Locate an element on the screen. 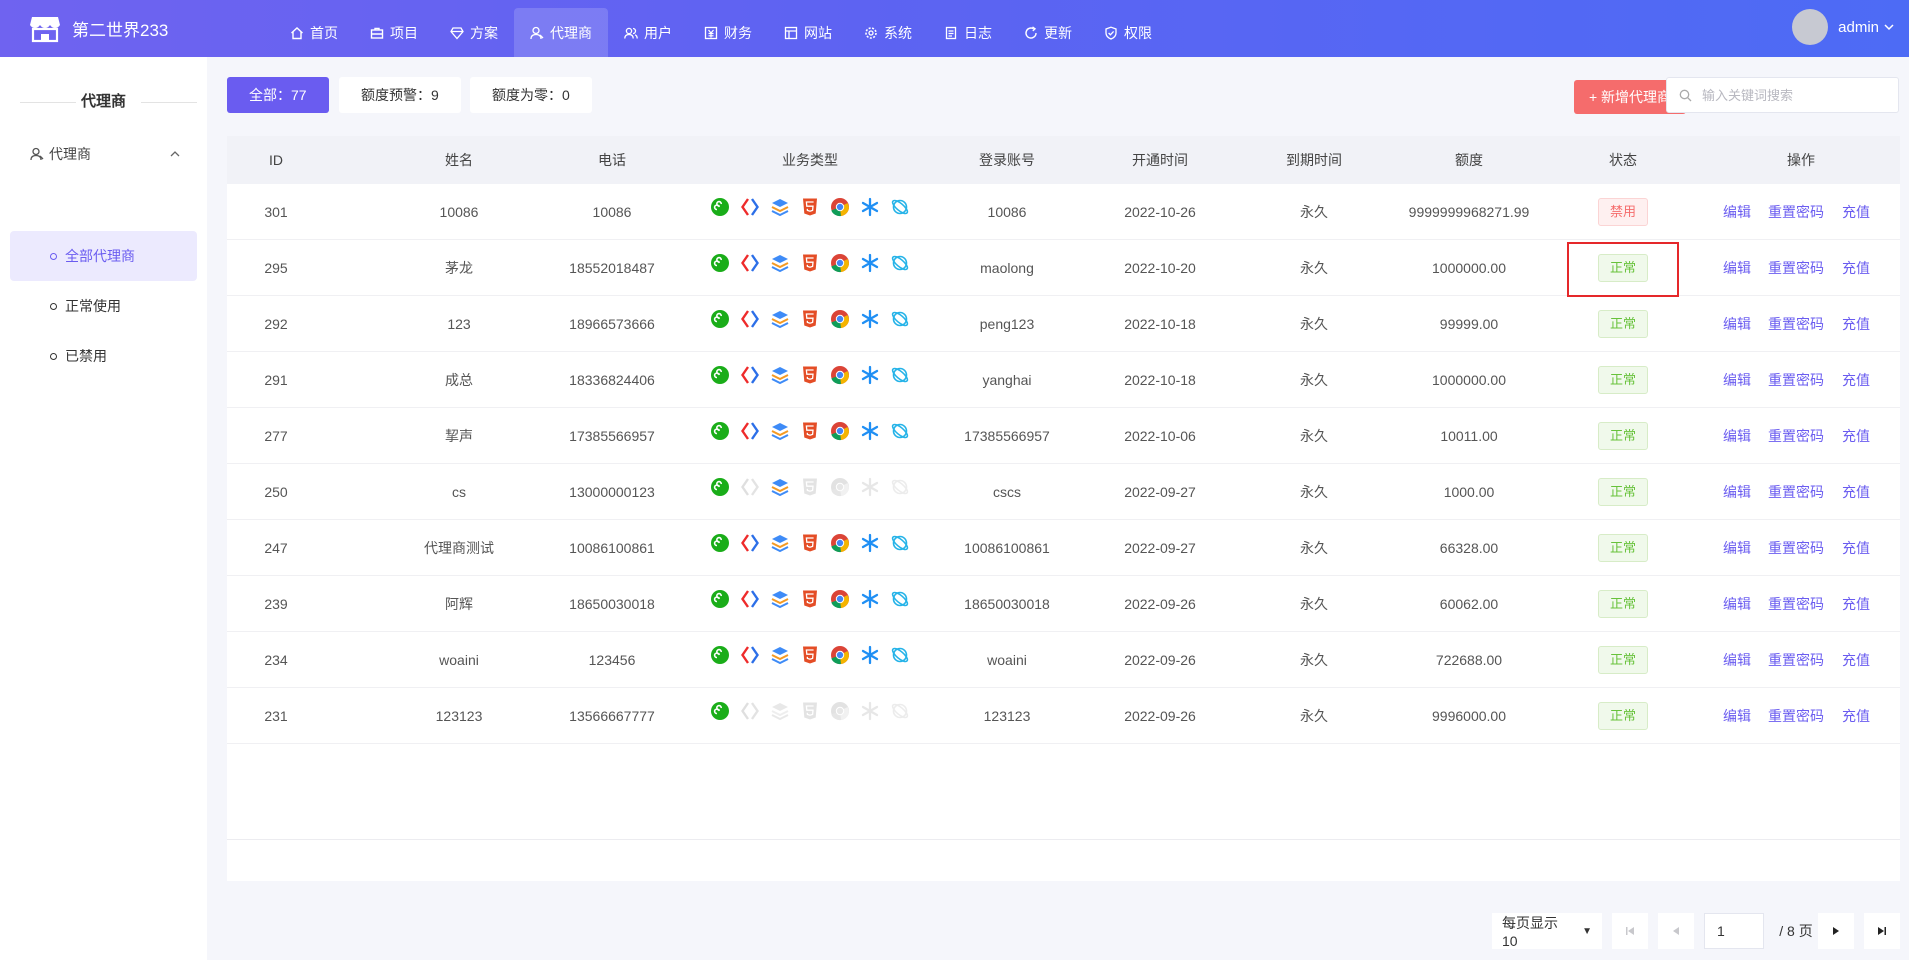  sidebar-group-agents: 代理商 is located at coordinates (105, 154).